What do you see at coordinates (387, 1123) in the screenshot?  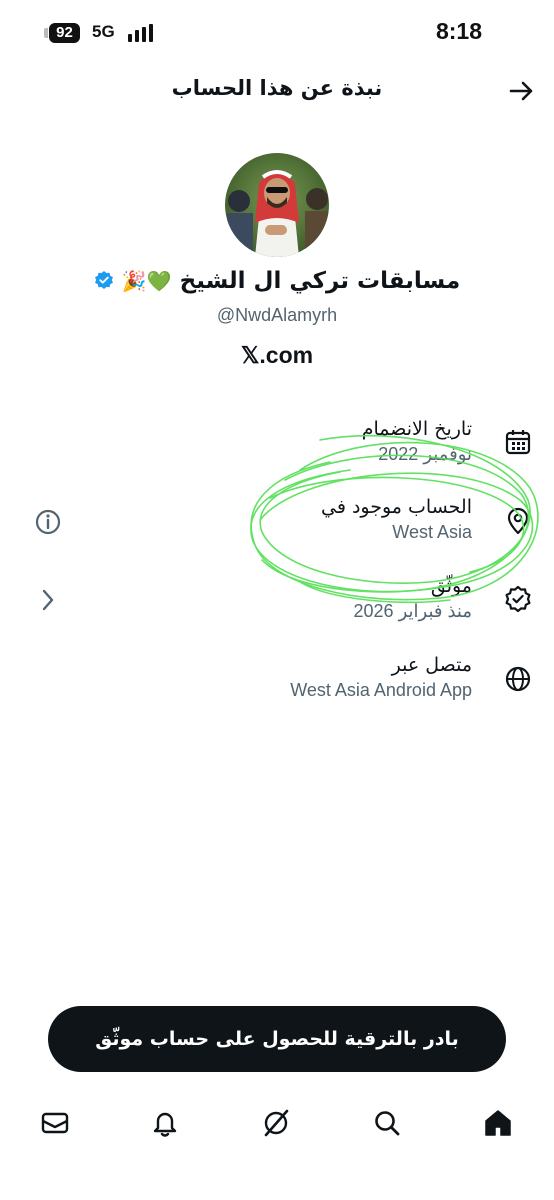 I see `search-icon` at bounding box center [387, 1123].